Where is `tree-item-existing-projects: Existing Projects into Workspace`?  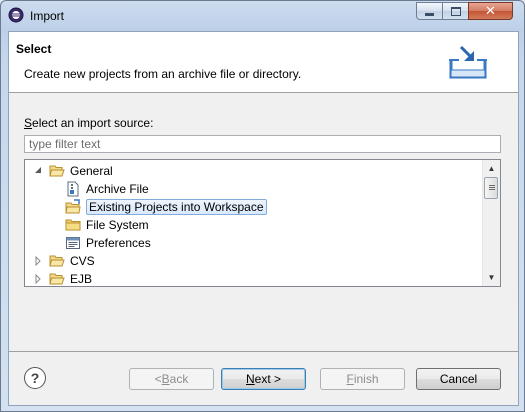
tree-item-existing-projects: Existing Projects into Workspace is located at coordinates (166, 207).